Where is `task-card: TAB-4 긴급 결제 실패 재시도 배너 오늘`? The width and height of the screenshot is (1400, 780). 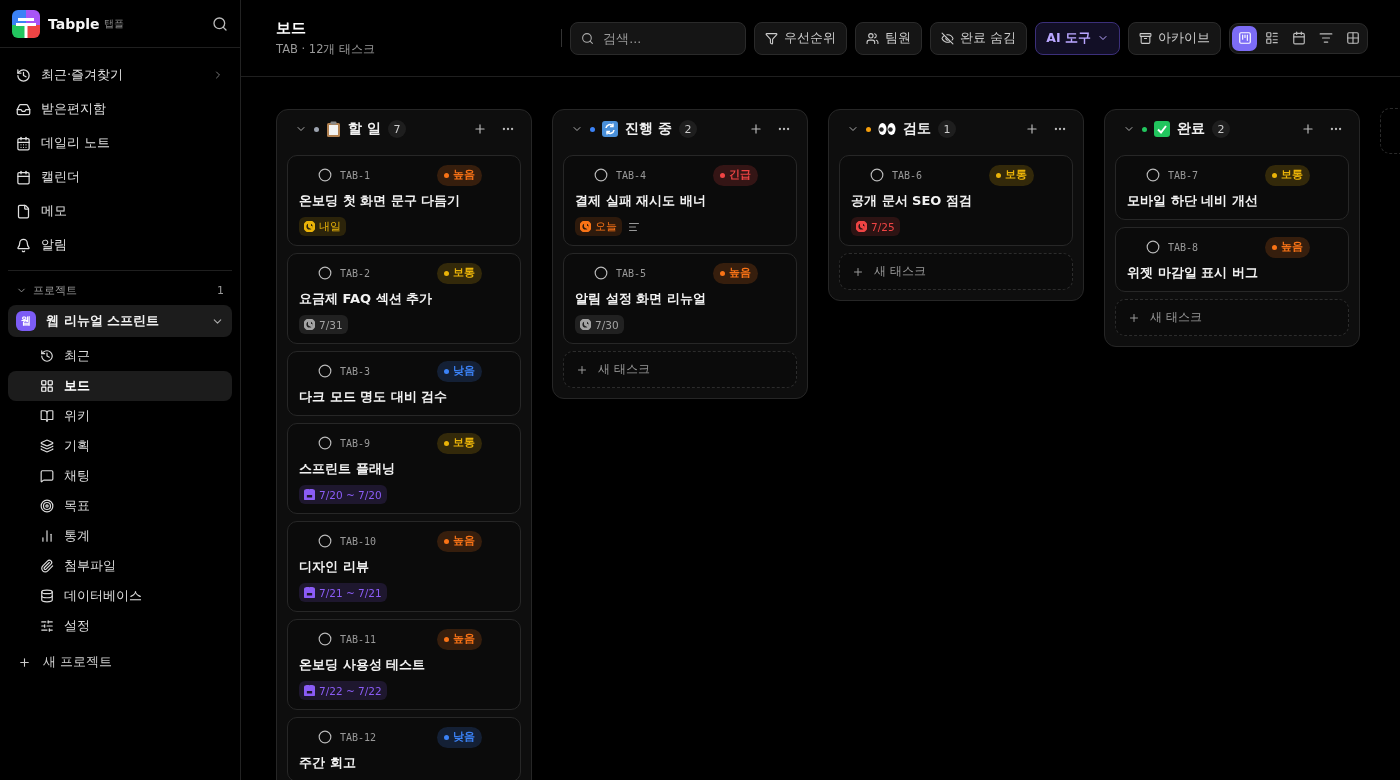
task-card: TAB-4 긴급 결제 실패 재시도 배너 오늘 is located at coordinates (680, 200).